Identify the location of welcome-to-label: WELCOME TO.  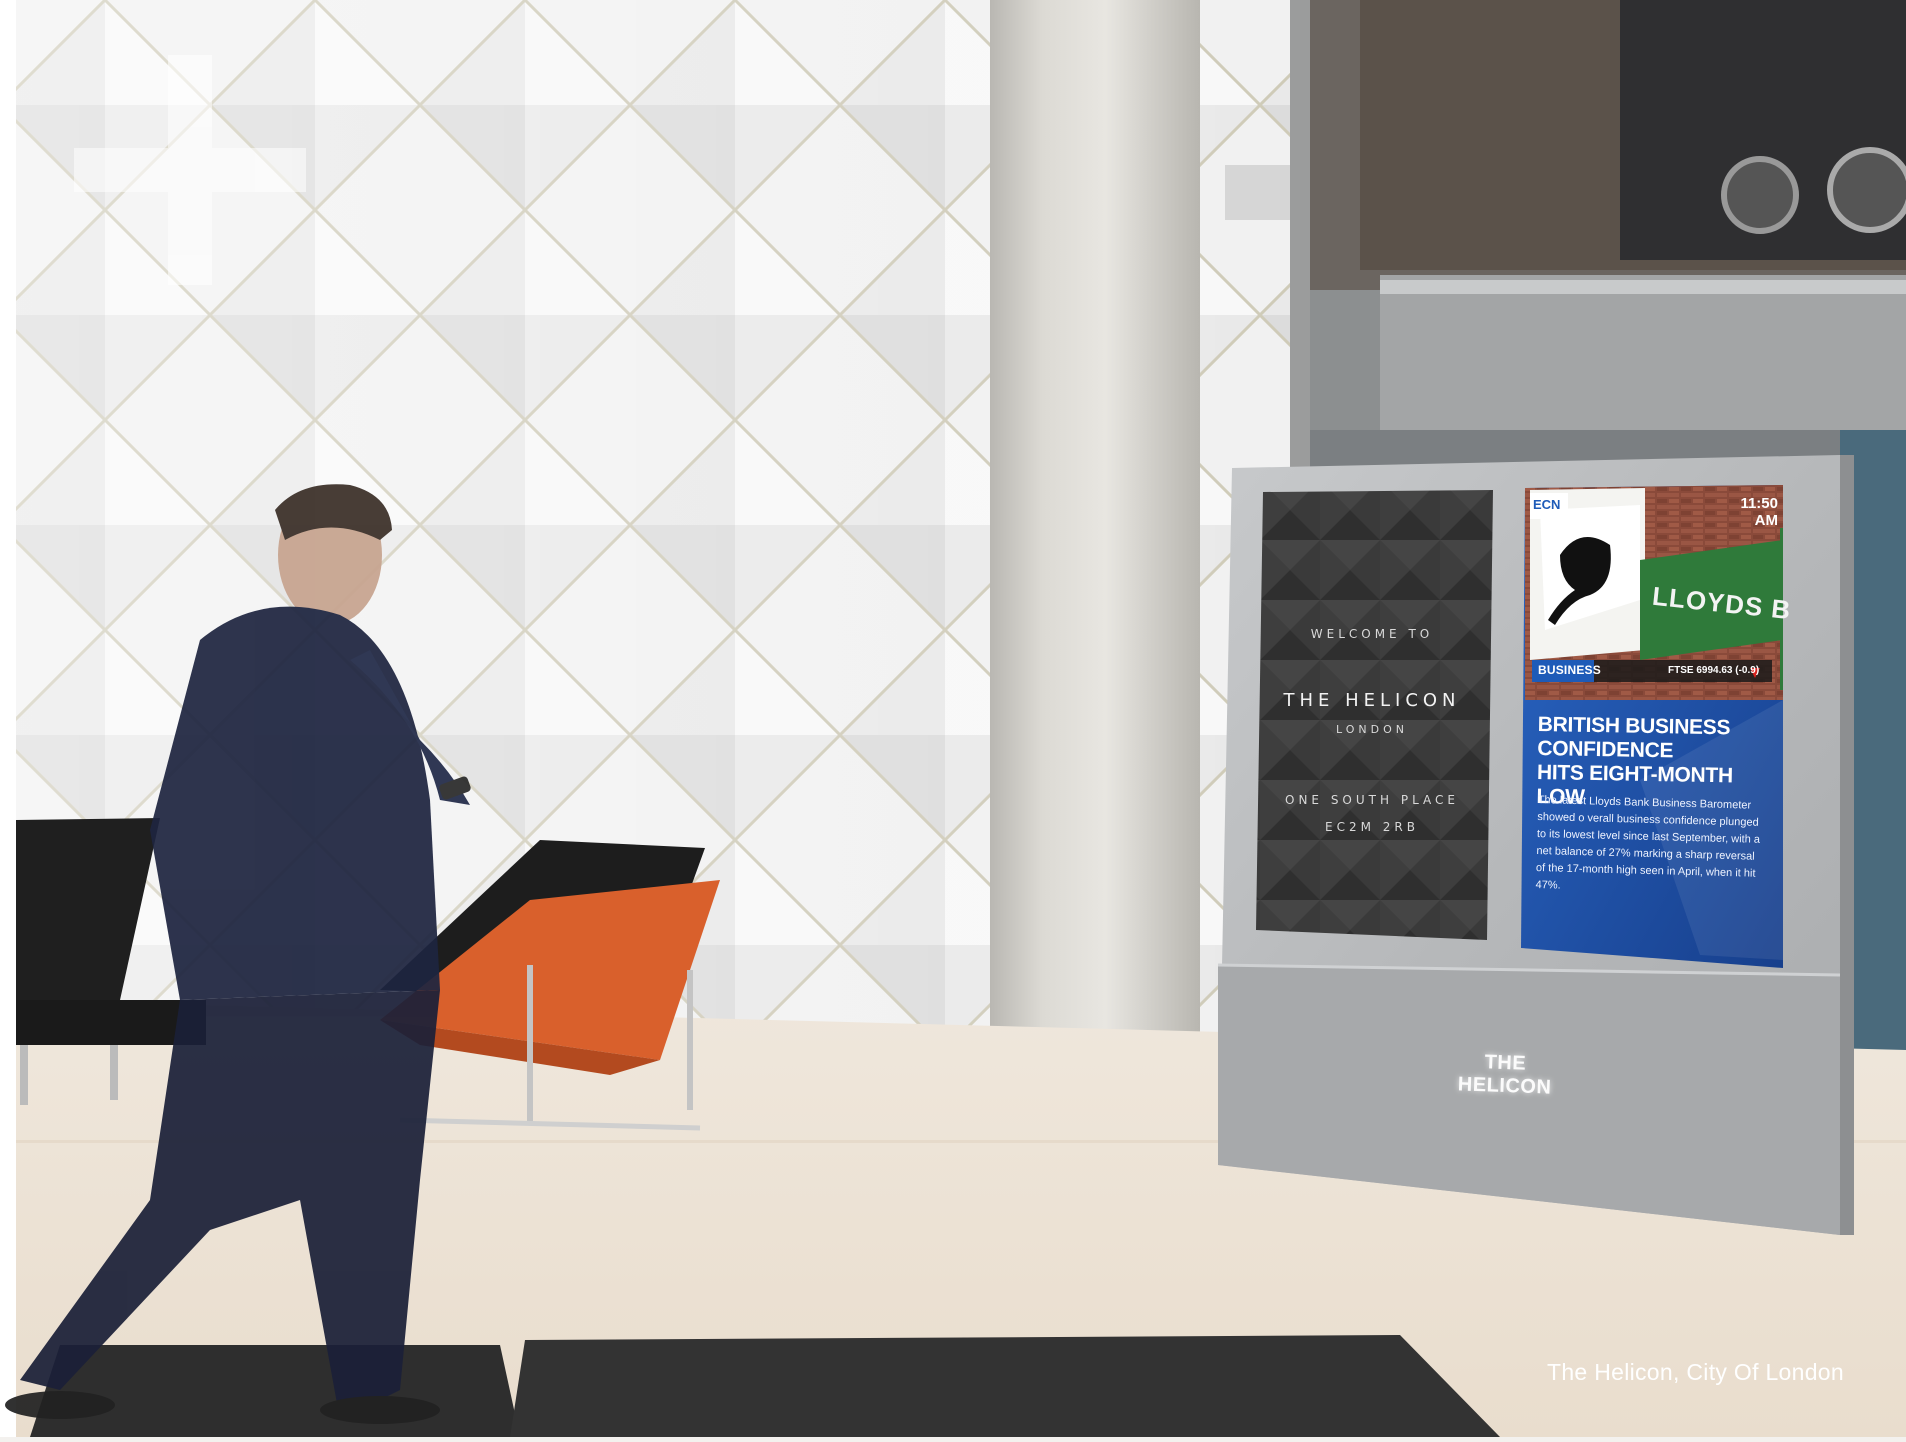
(1372, 634).